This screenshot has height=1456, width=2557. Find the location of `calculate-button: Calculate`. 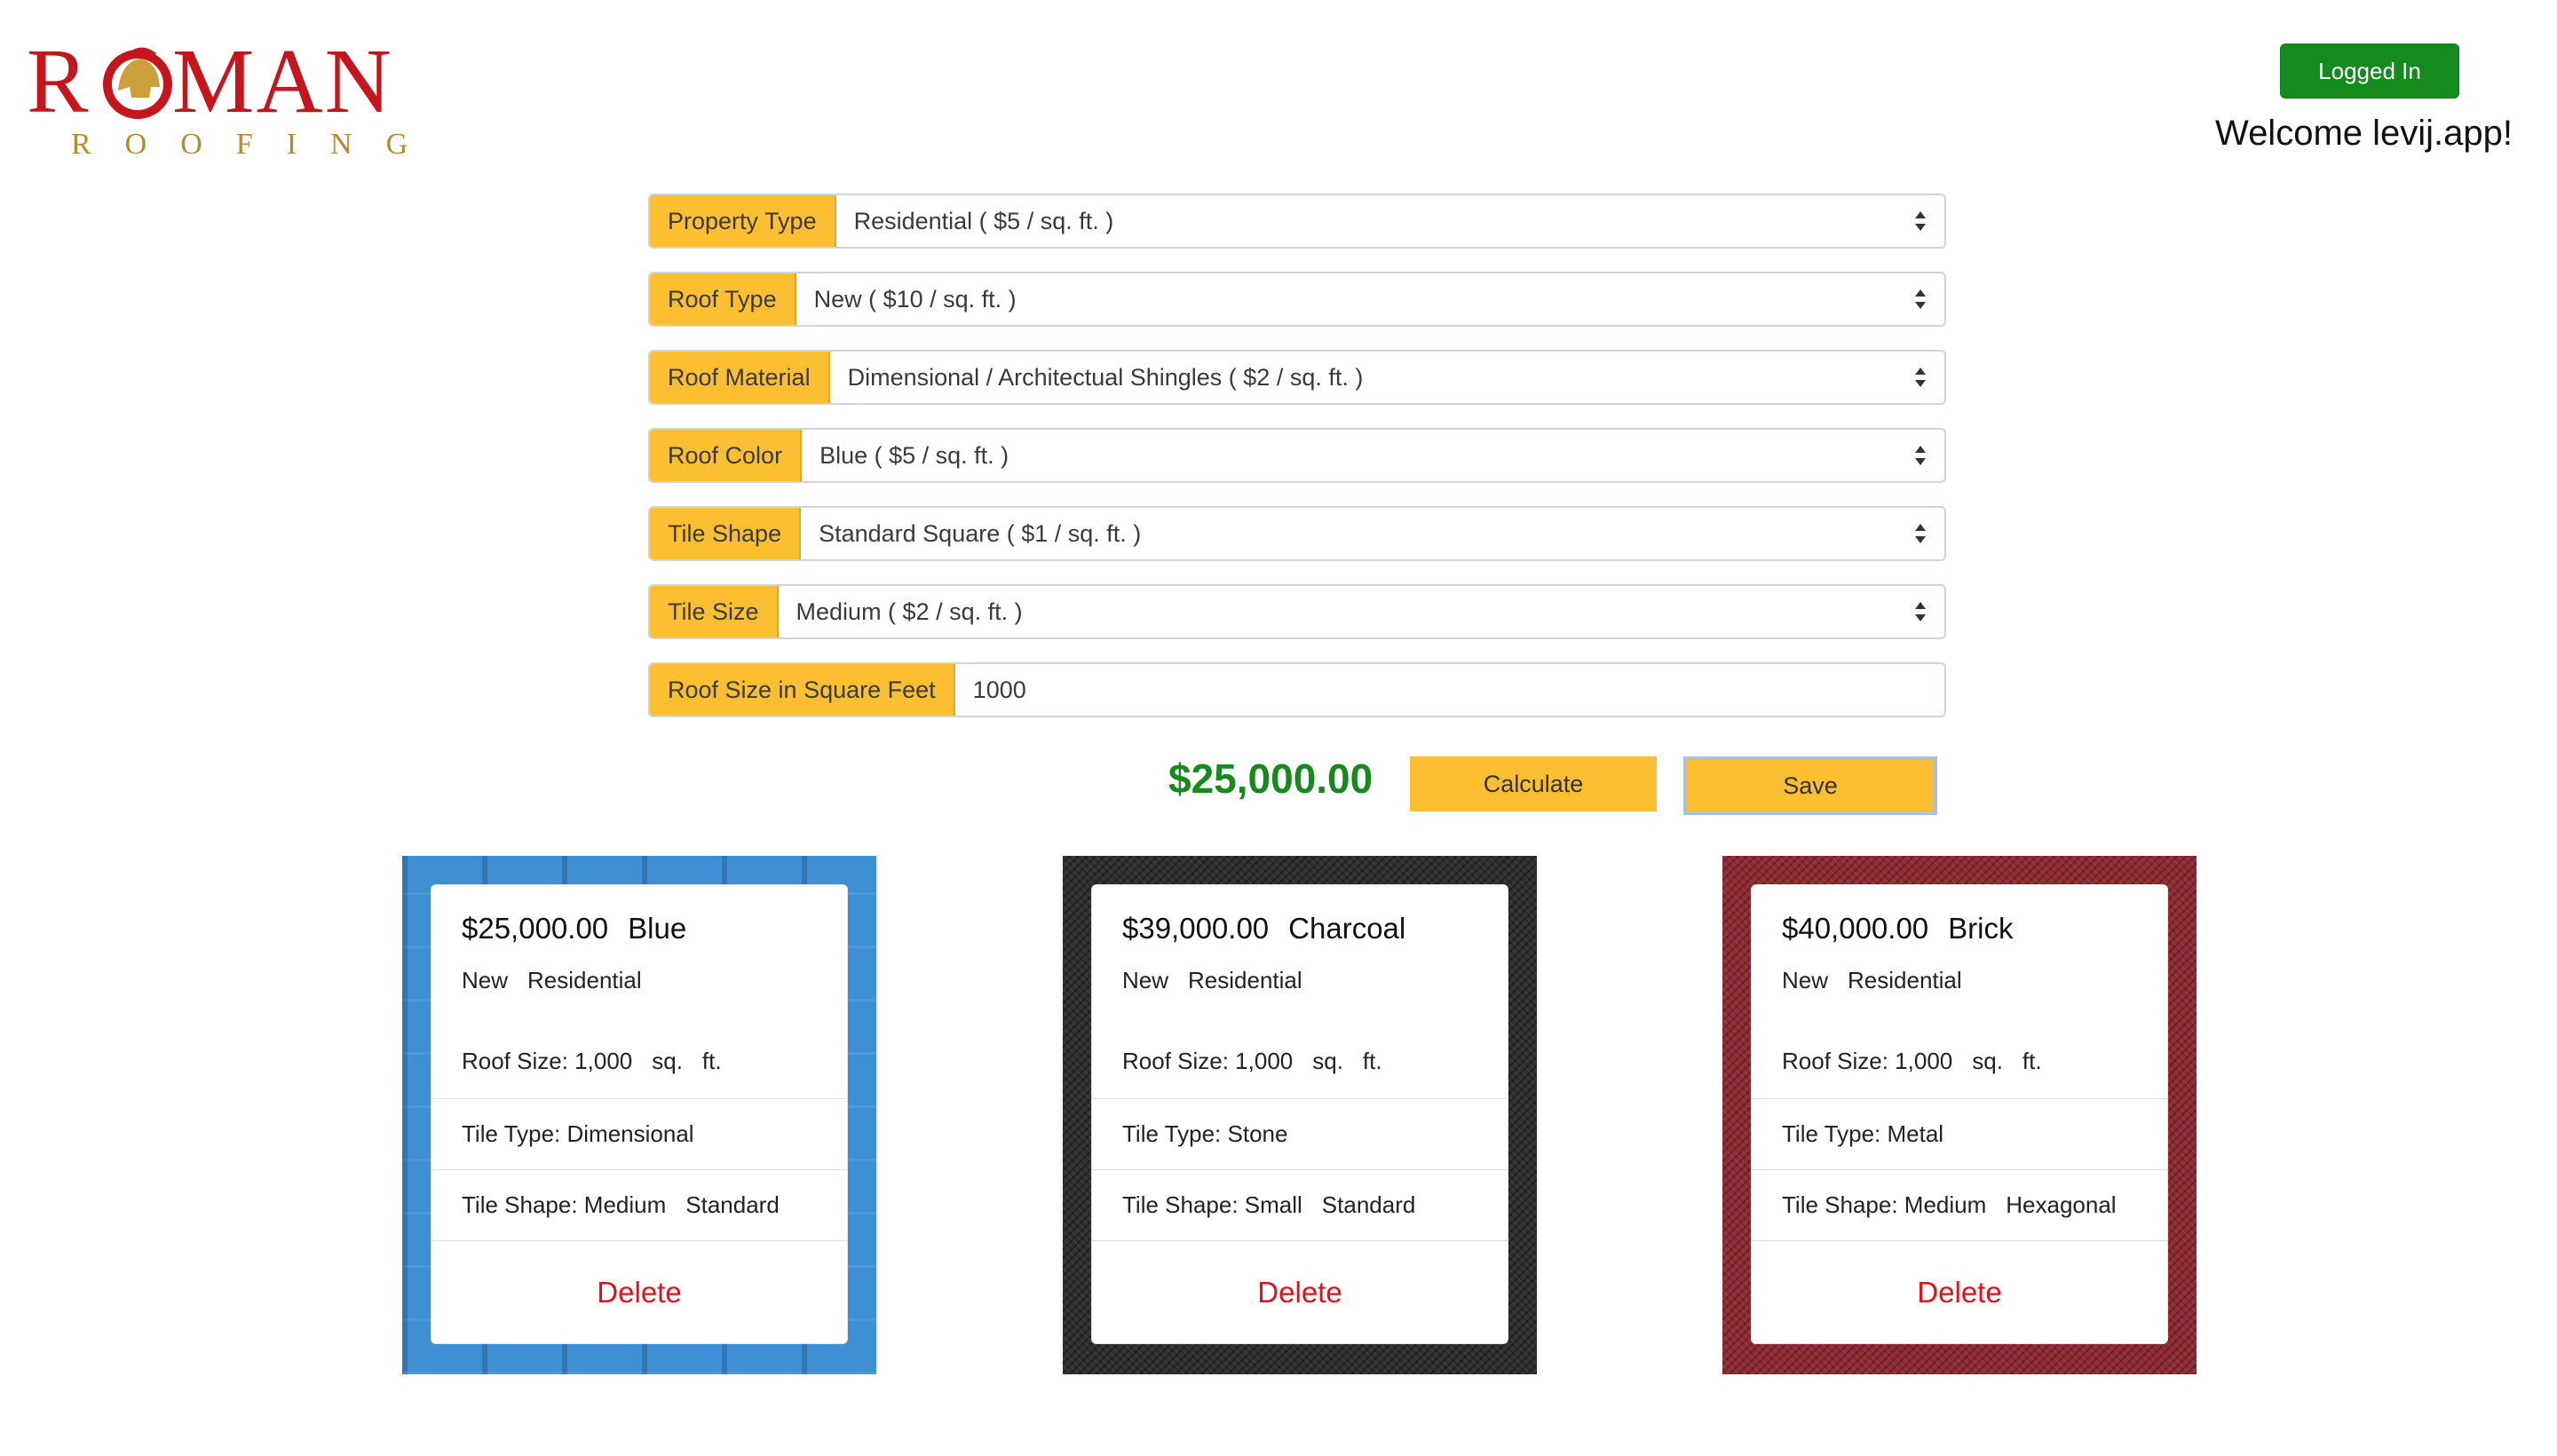

calculate-button: Calculate is located at coordinates (1533, 783).